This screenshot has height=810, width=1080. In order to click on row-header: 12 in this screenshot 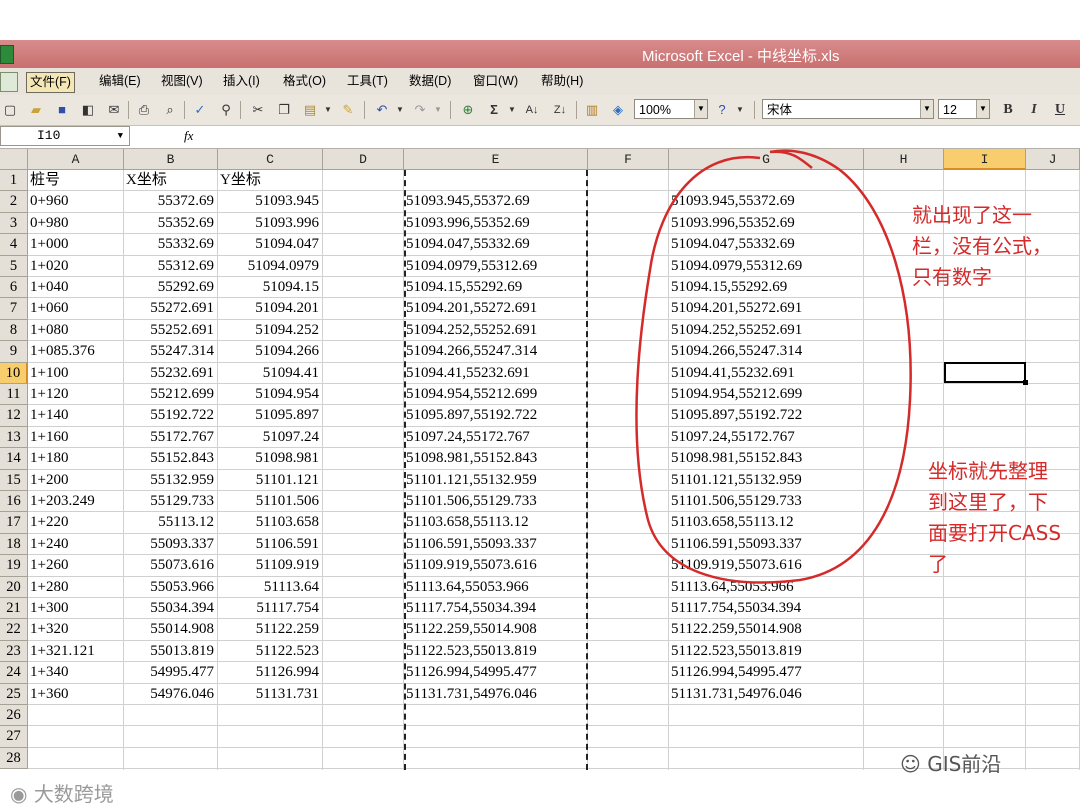, I will do `click(14, 416)`.